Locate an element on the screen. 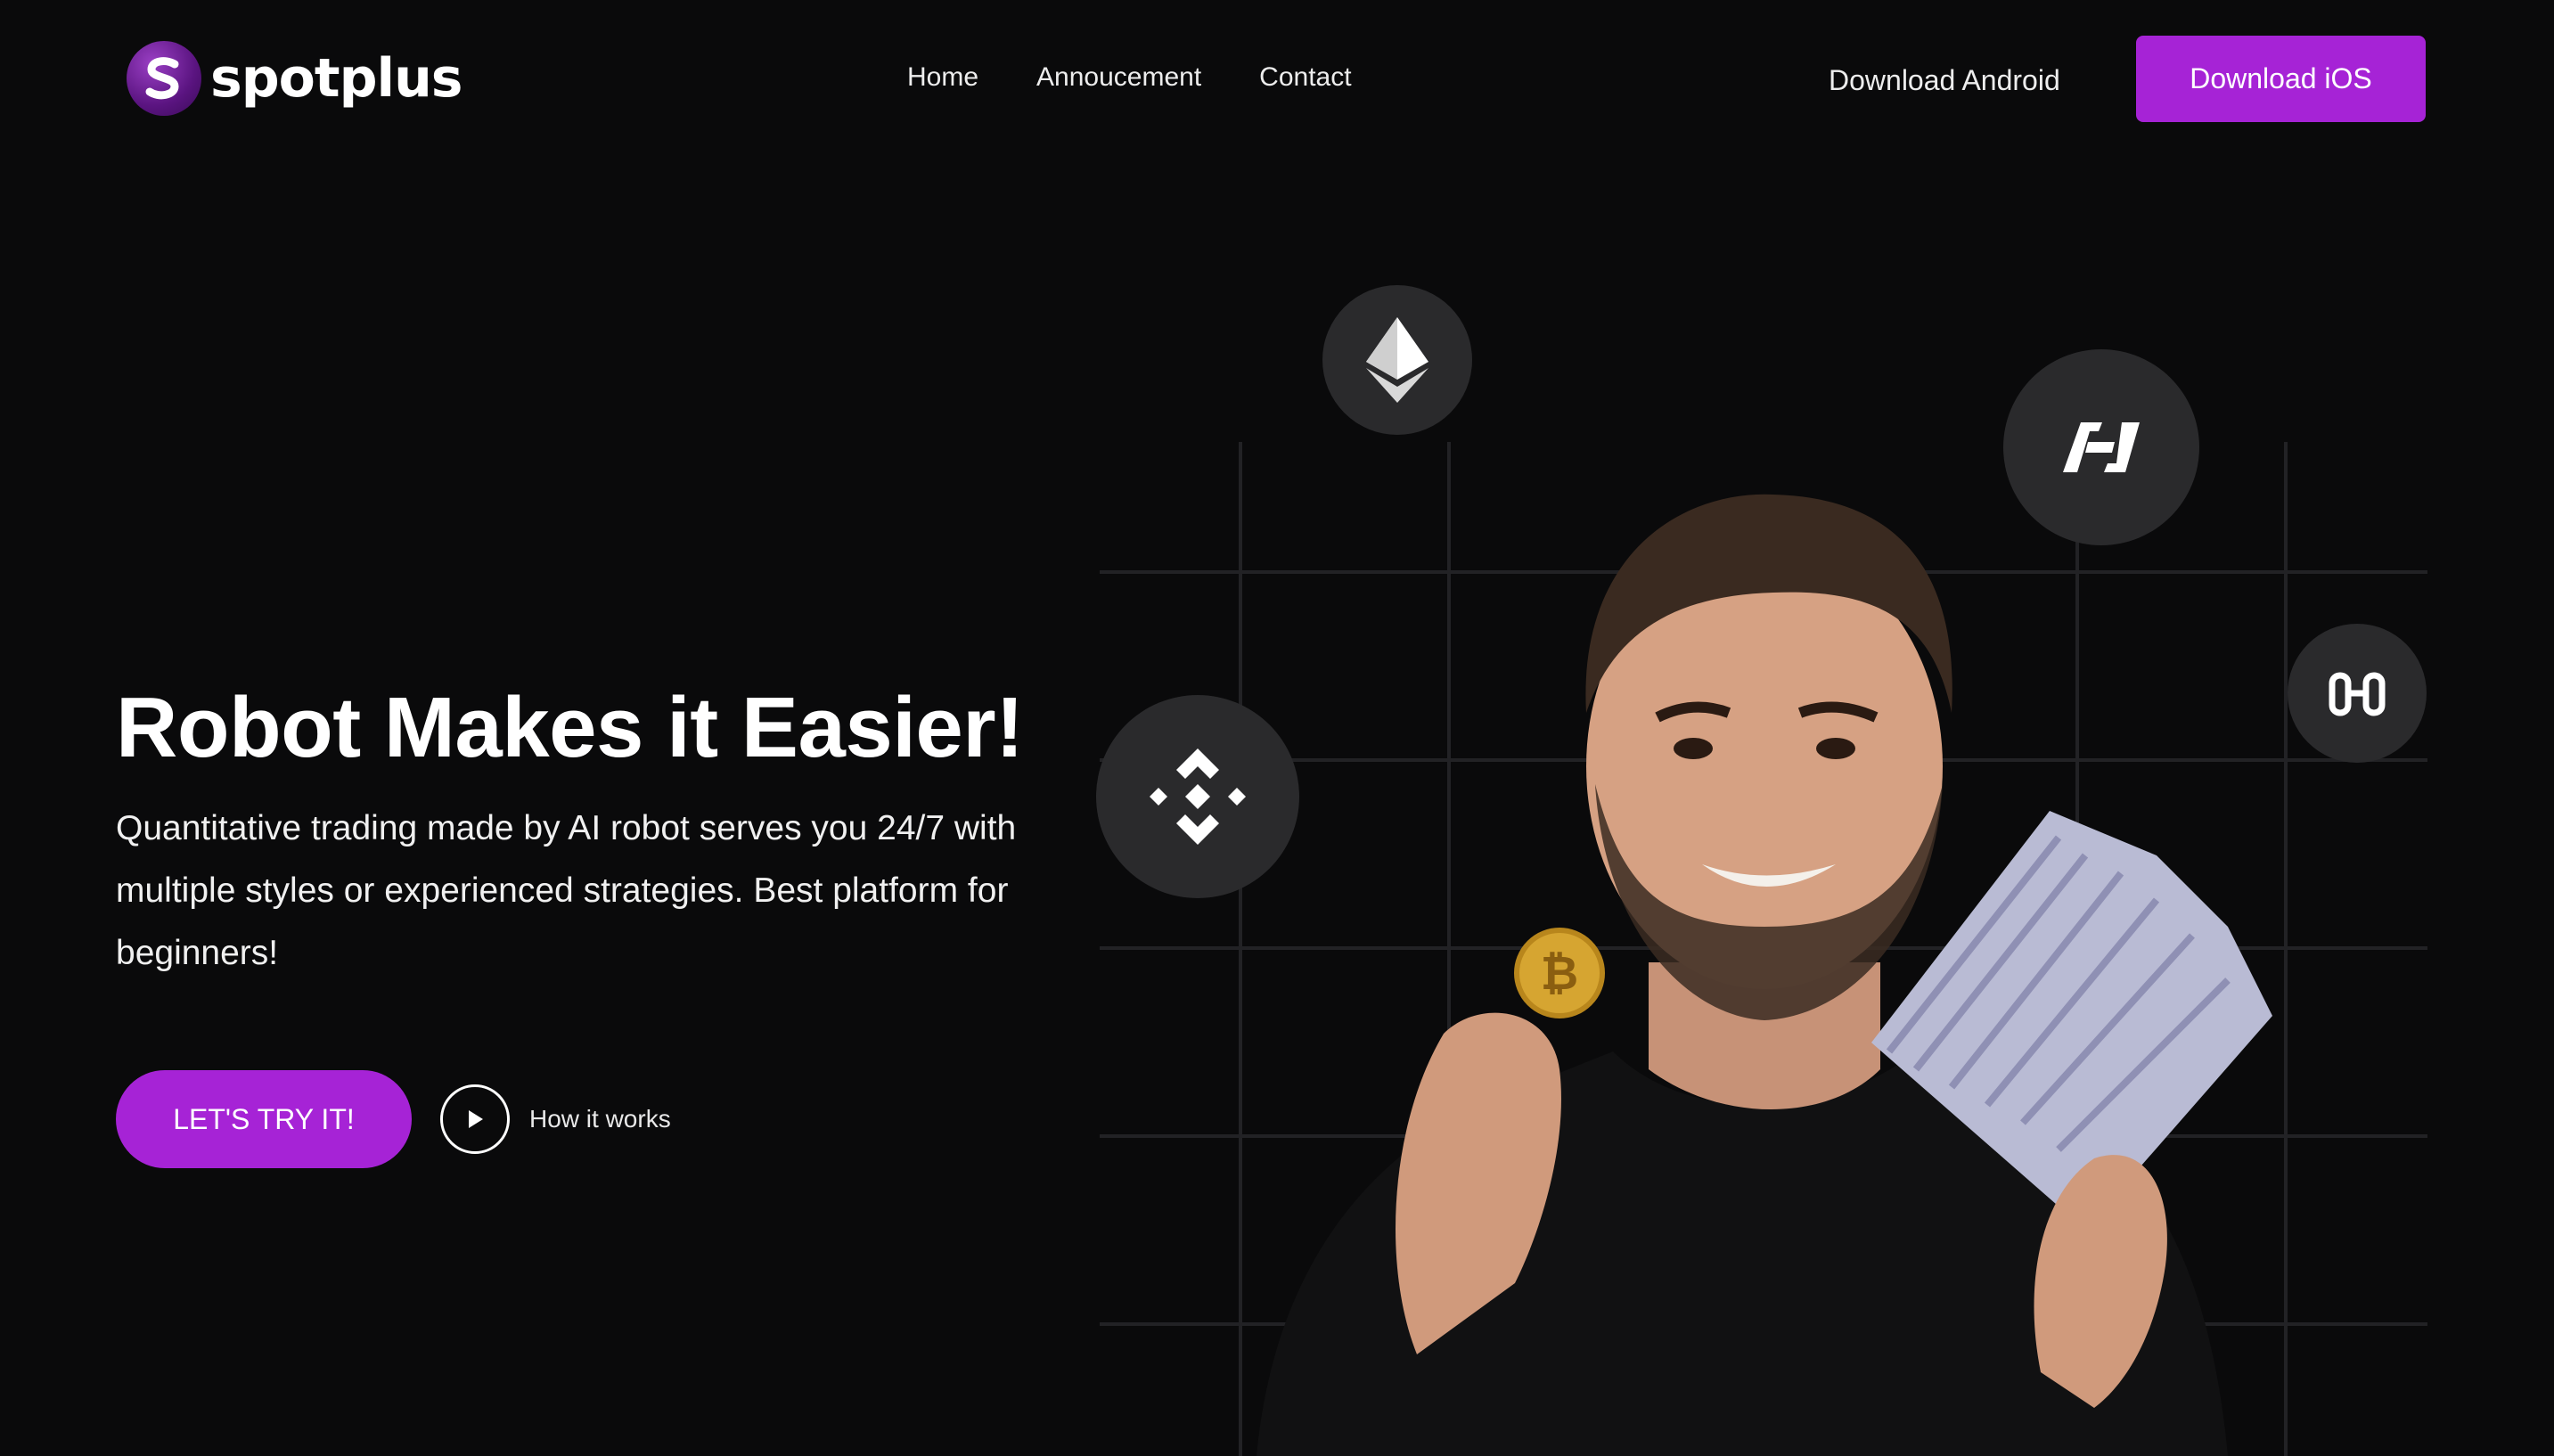 Image resolution: width=2554 pixels, height=1456 pixels. play-icon is located at coordinates (476, 1119).